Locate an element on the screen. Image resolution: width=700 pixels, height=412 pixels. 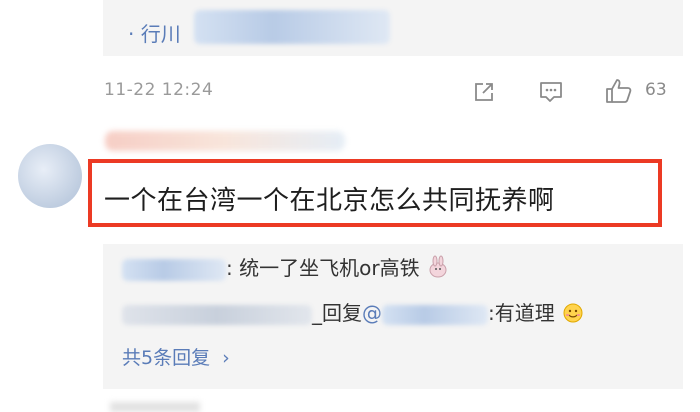
reply-item: : 统一了坐飞机or高铁 is located at coordinates (286, 268).